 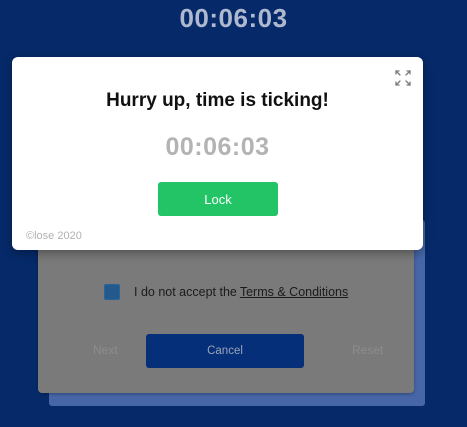 What do you see at coordinates (218, 199) in the screenshot?
I see `lock-button: Lock` at bounding box center [218, 199].